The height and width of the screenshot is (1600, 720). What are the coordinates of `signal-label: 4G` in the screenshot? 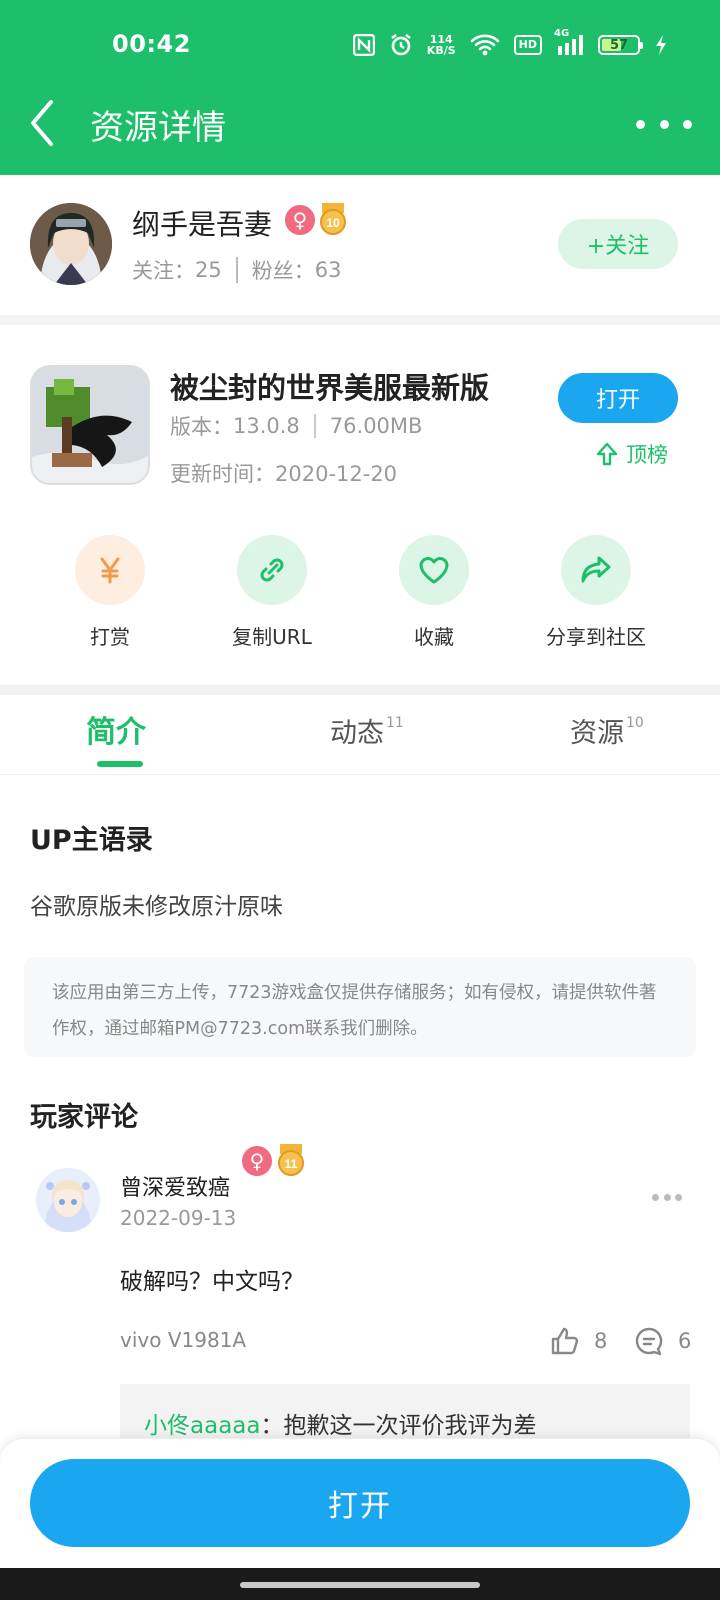 It's located at (562, 33).